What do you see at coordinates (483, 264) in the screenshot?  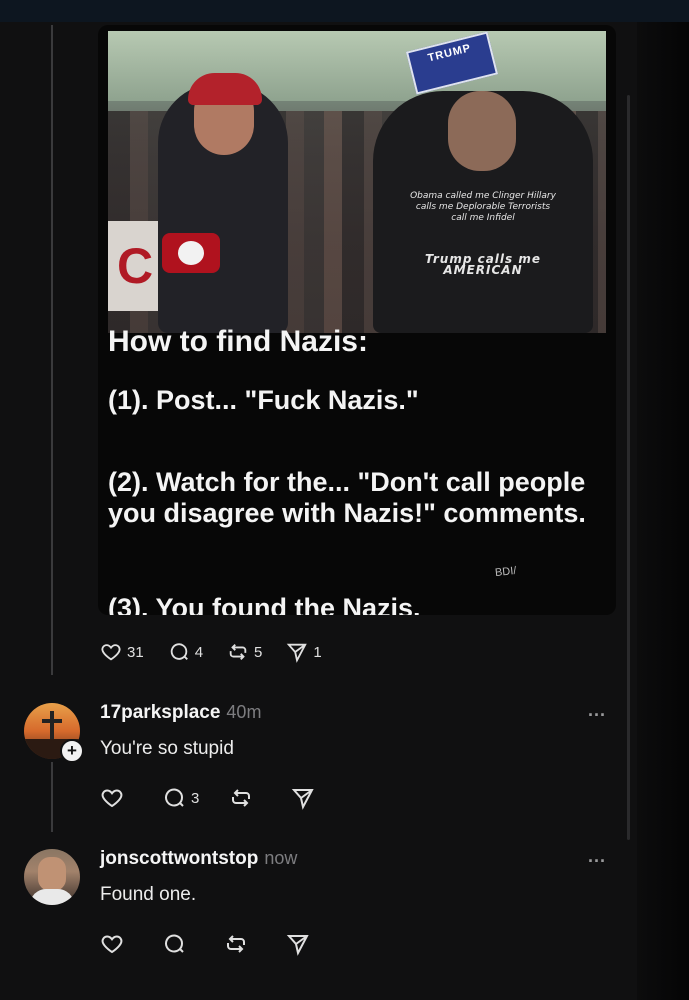 I see `shirt-text-big: Trump calls me AMERICAN` at bounding box center [483, 264].